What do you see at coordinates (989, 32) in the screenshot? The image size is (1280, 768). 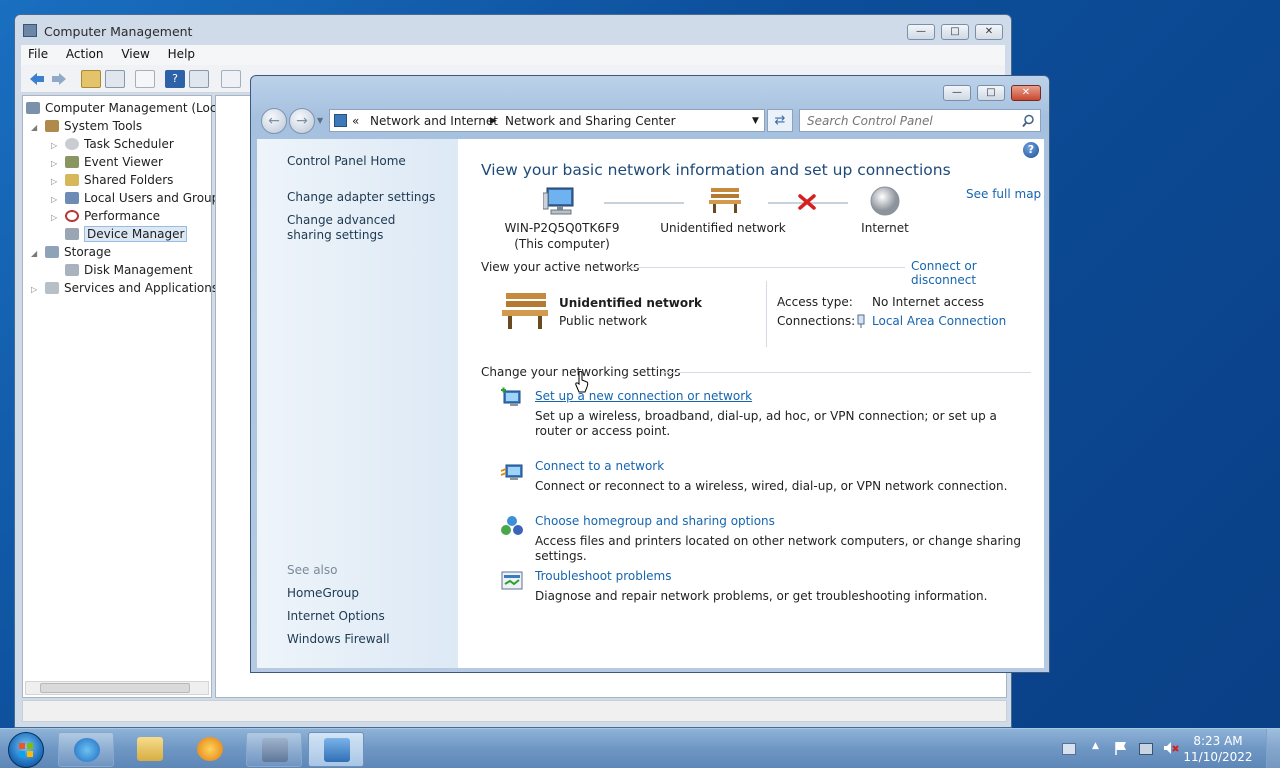 I see `cm-close-button: ✕` at bounding box center [989, 32].